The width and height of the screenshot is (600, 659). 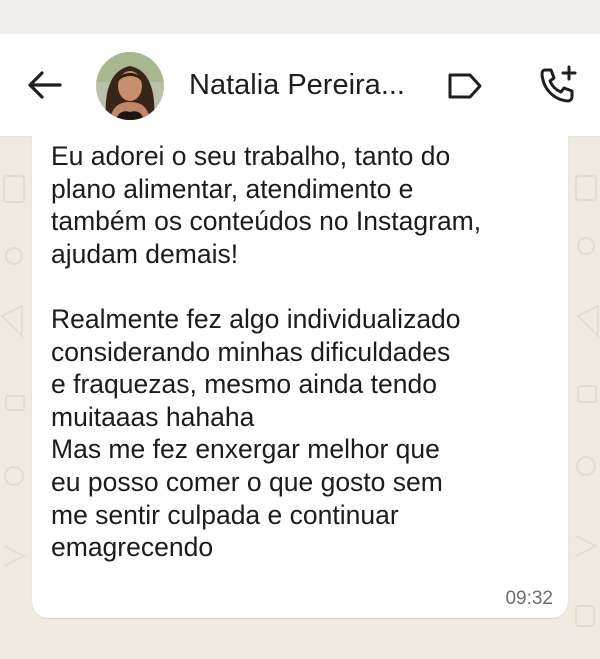 I want to click on avatar, so click(x=130, y=86).